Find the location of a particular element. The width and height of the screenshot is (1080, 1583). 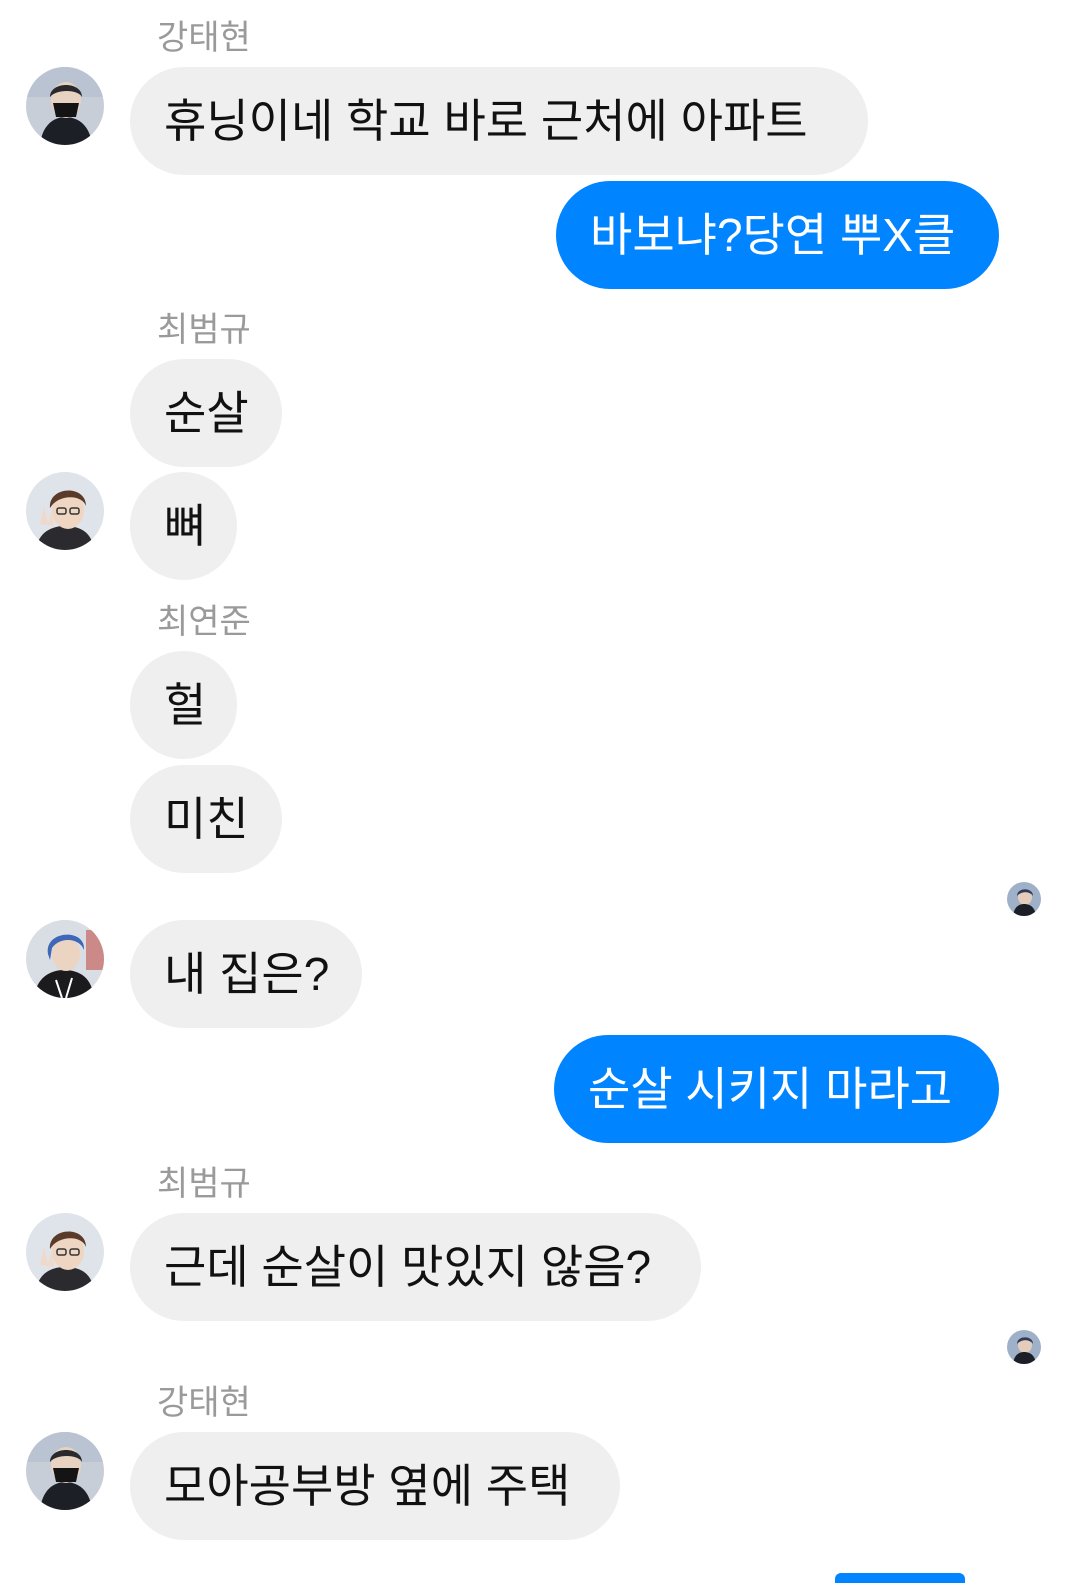

message-bubble-incoming: 내 집은? is located at coordinates (246, 974).